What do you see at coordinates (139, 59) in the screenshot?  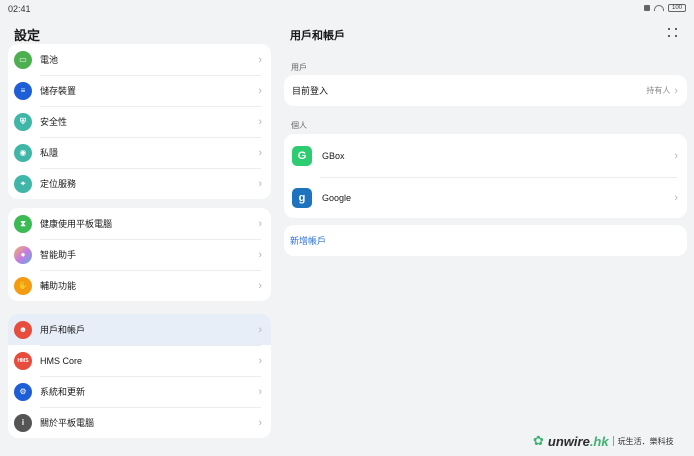 I see `settings-item-battery: ▭ 電池 ›` at bounding box center [139, 59].